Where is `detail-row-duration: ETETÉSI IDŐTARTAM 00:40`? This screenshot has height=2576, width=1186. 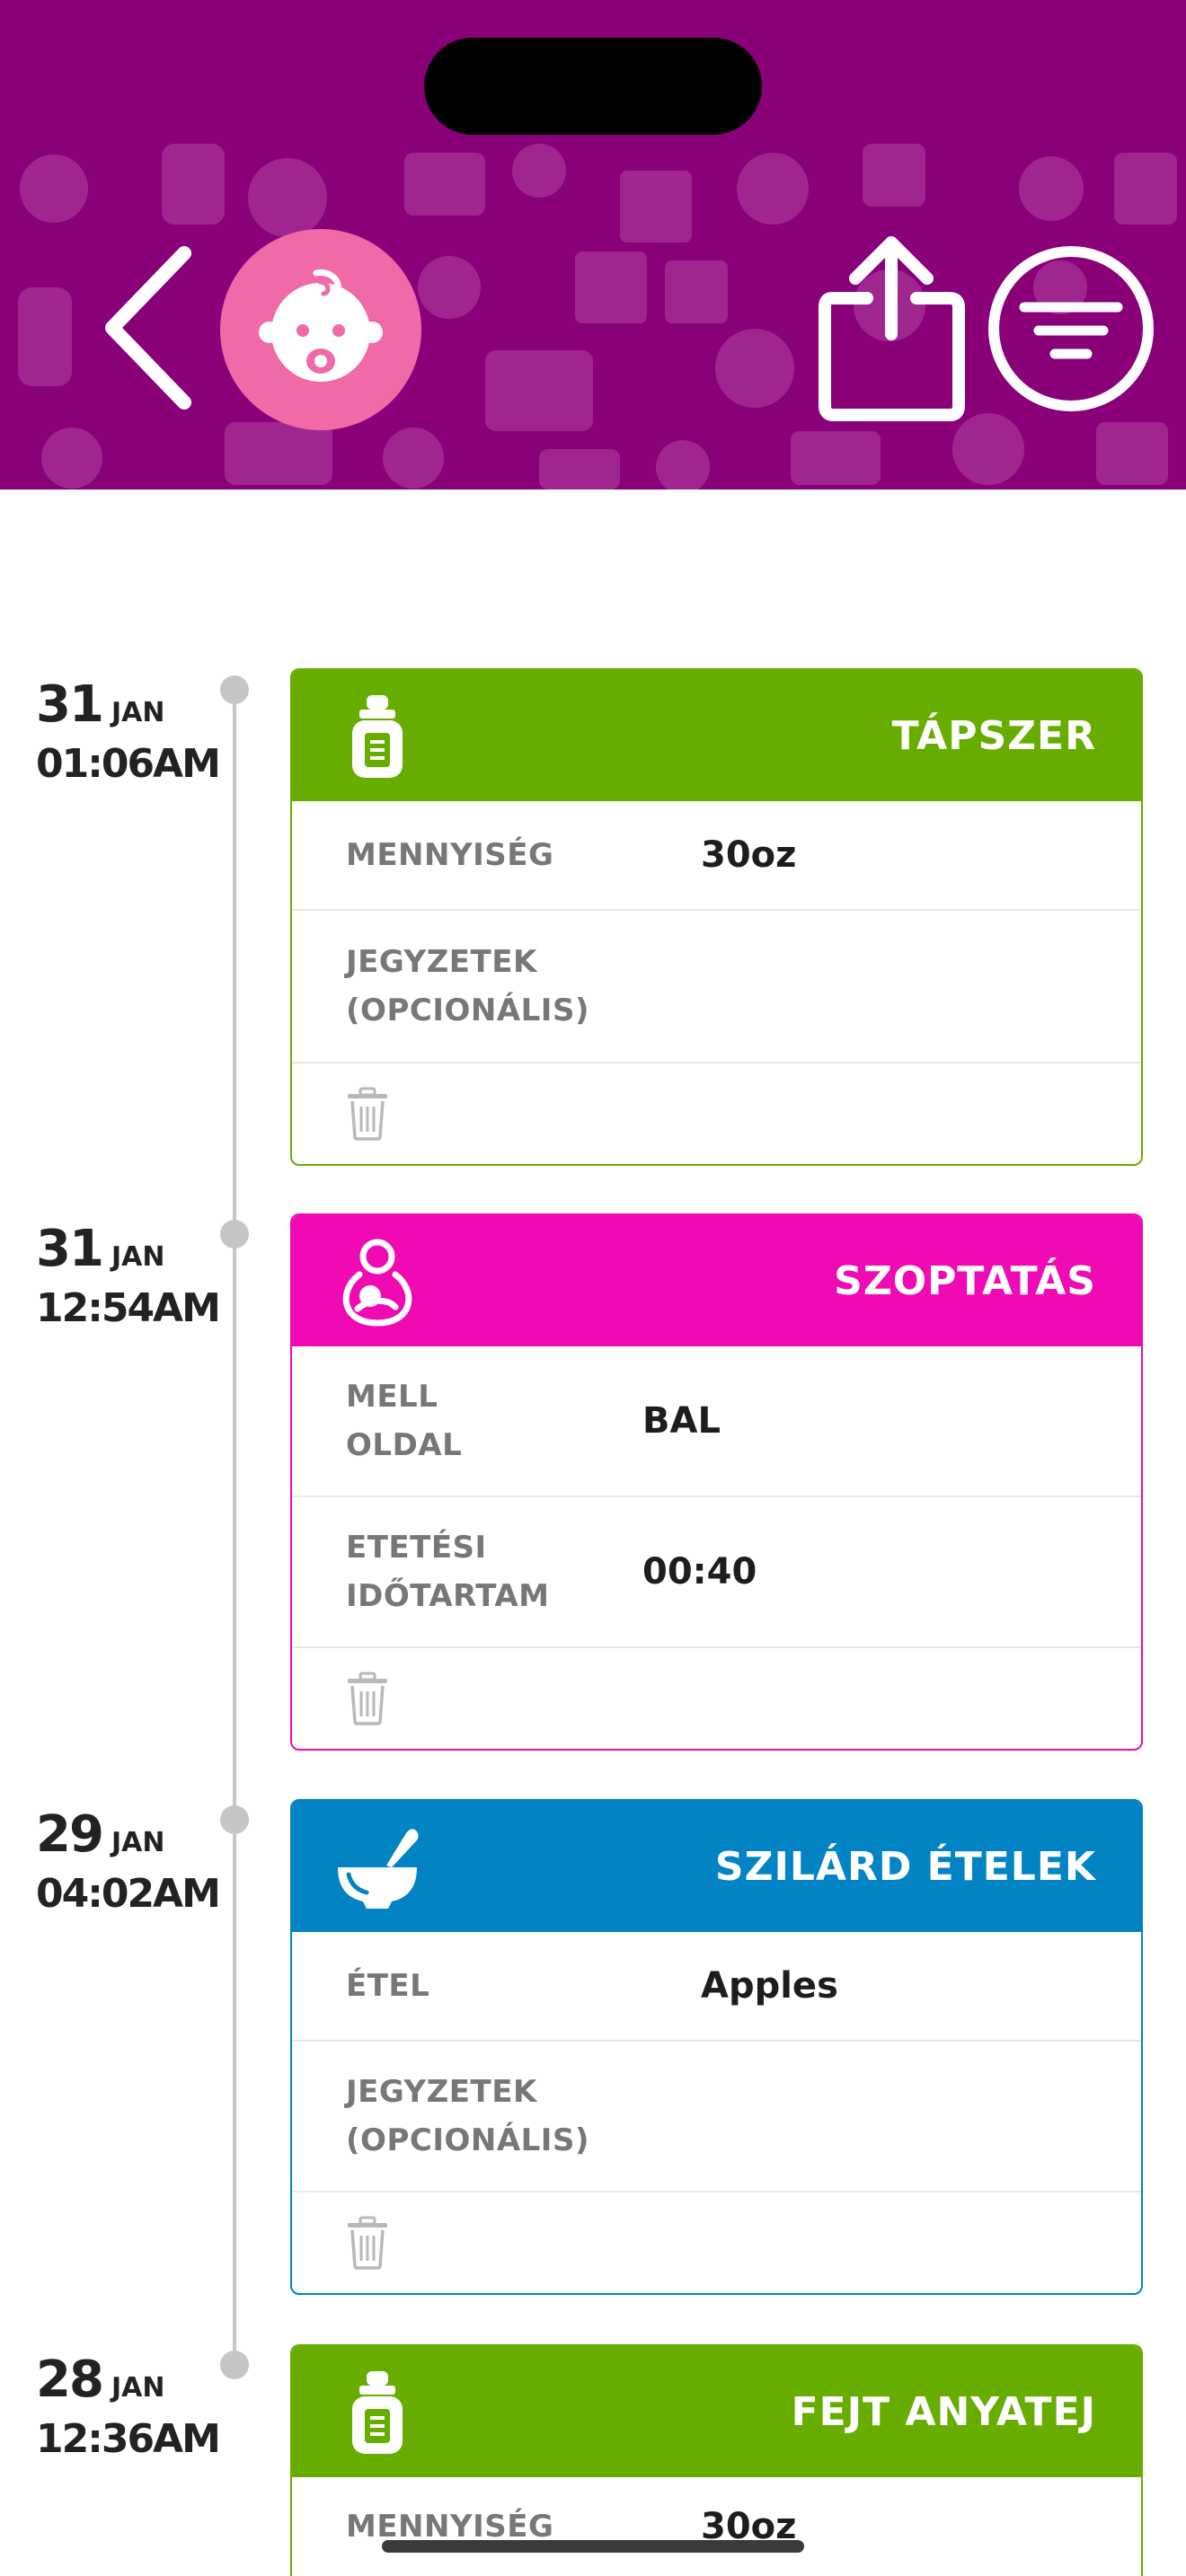 detail-row-duration: ETETÉSI IDŐTARTAM 00:40 is located at coordinates (716, 1572).